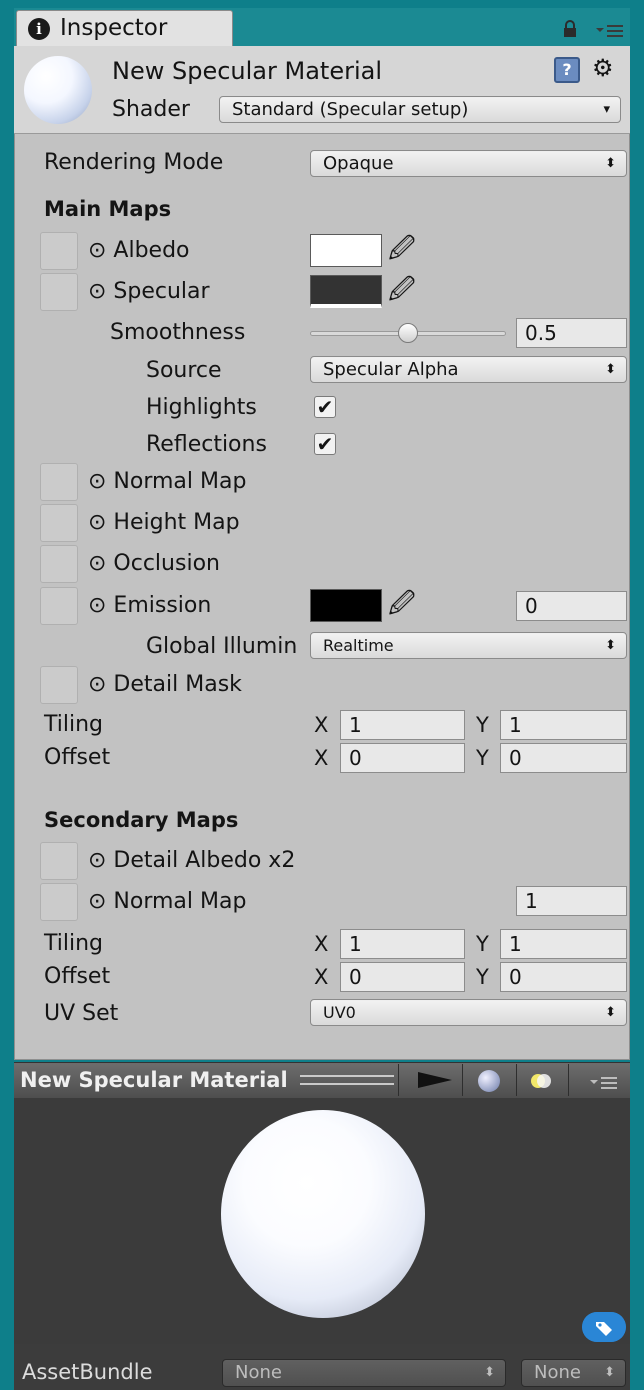 The image size is (644, 1390). What do you see at coordinates (325, 444) in the screenshot?
I see `reflections-checkbox: ✔` at bounding box center [325, 444].